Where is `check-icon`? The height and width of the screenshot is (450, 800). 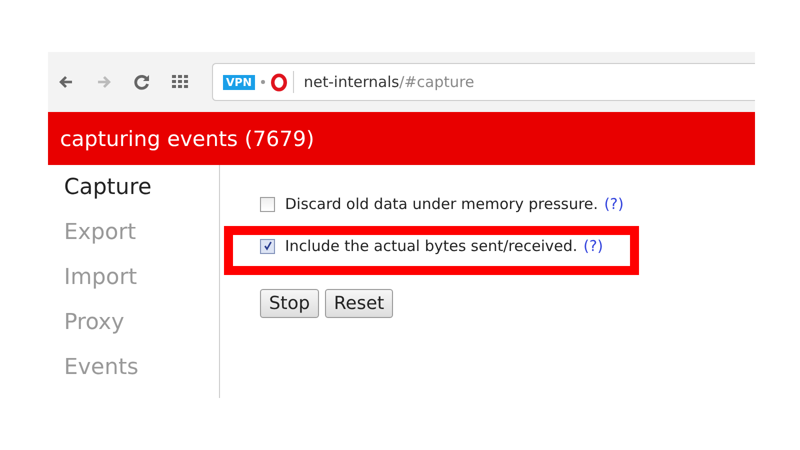 check-icon is located at coordinates (267, 246).